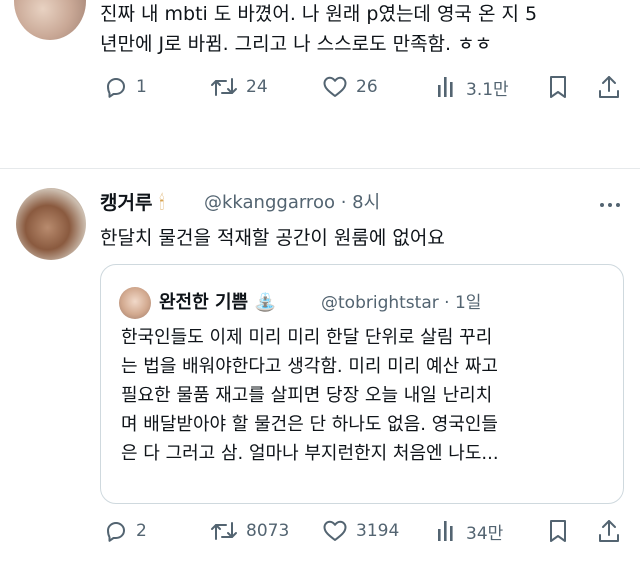 The width and height of the screenshot is (640, 566). Describe the element at coordinates (162, 203) in the screenshot. I see `author-emoji: 🕯` at that location.